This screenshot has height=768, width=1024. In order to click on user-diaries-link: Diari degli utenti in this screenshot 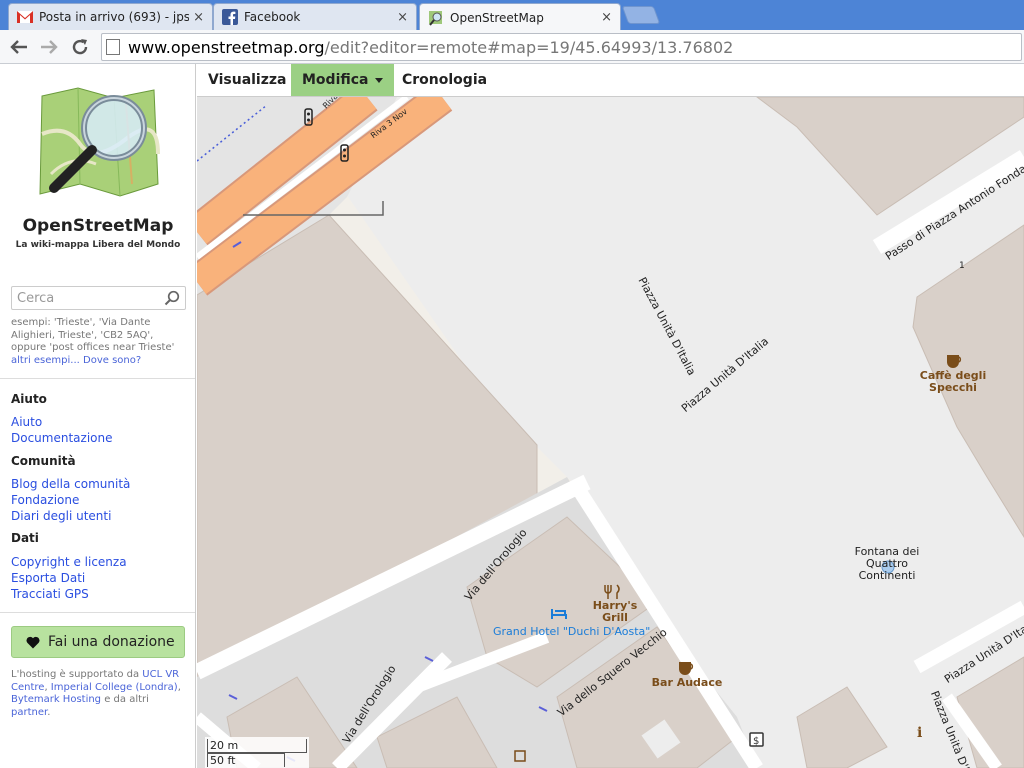, I will do `click(61, 516)`.